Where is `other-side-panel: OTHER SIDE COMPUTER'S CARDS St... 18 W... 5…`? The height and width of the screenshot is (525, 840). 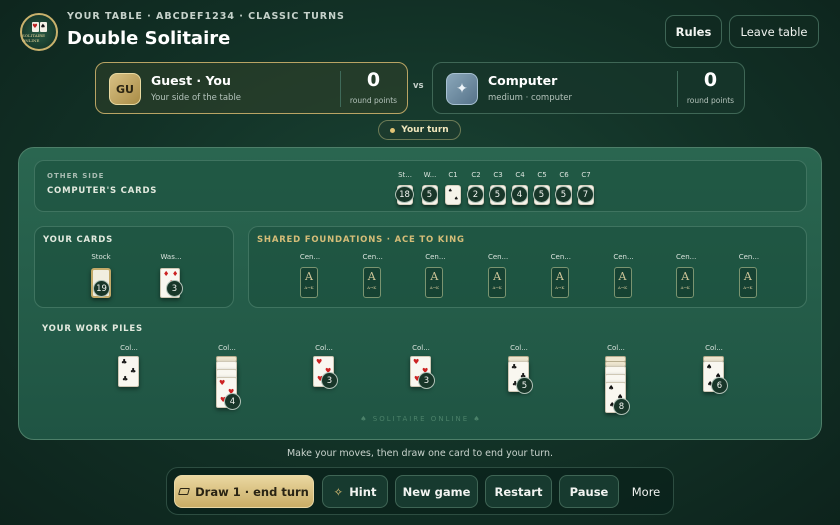
other-side-panel: OTHER SIDE COMPUTER'S CARDS St... 18 W... 5… is located at coordinates (420, 186).